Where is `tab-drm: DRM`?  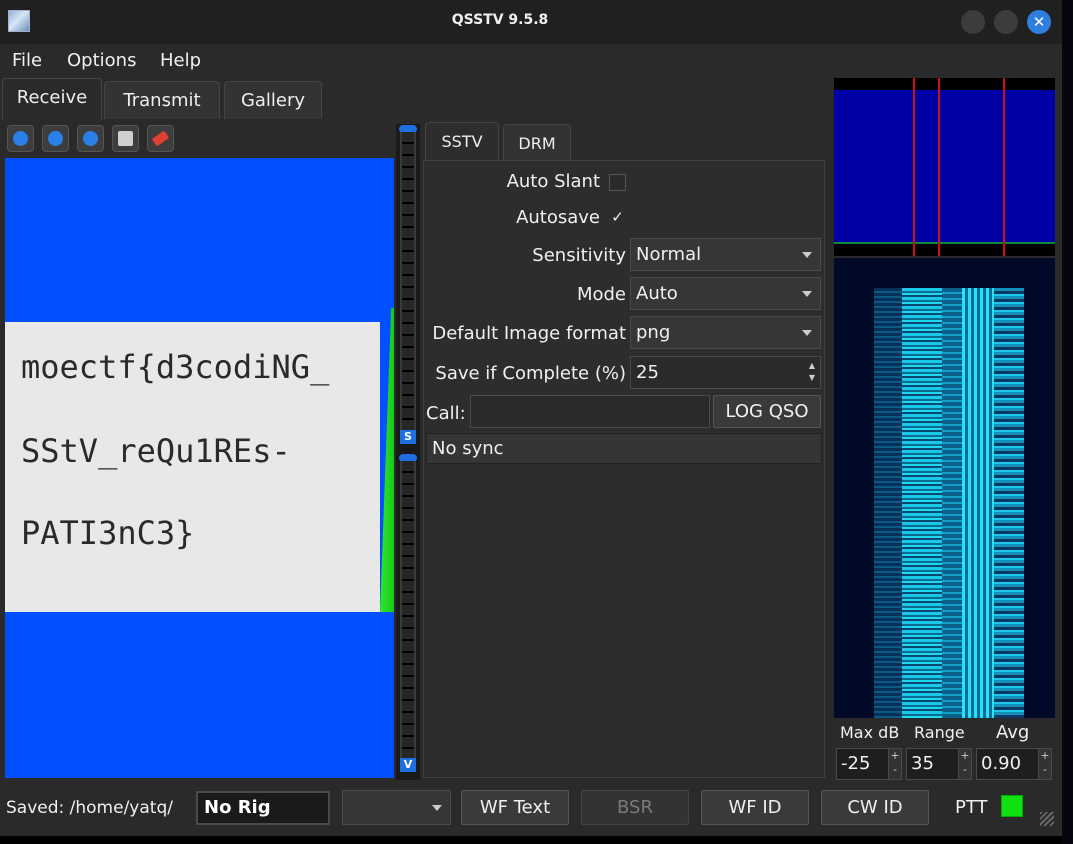
tab-drm: DRM is located at coordinates (537, 142).